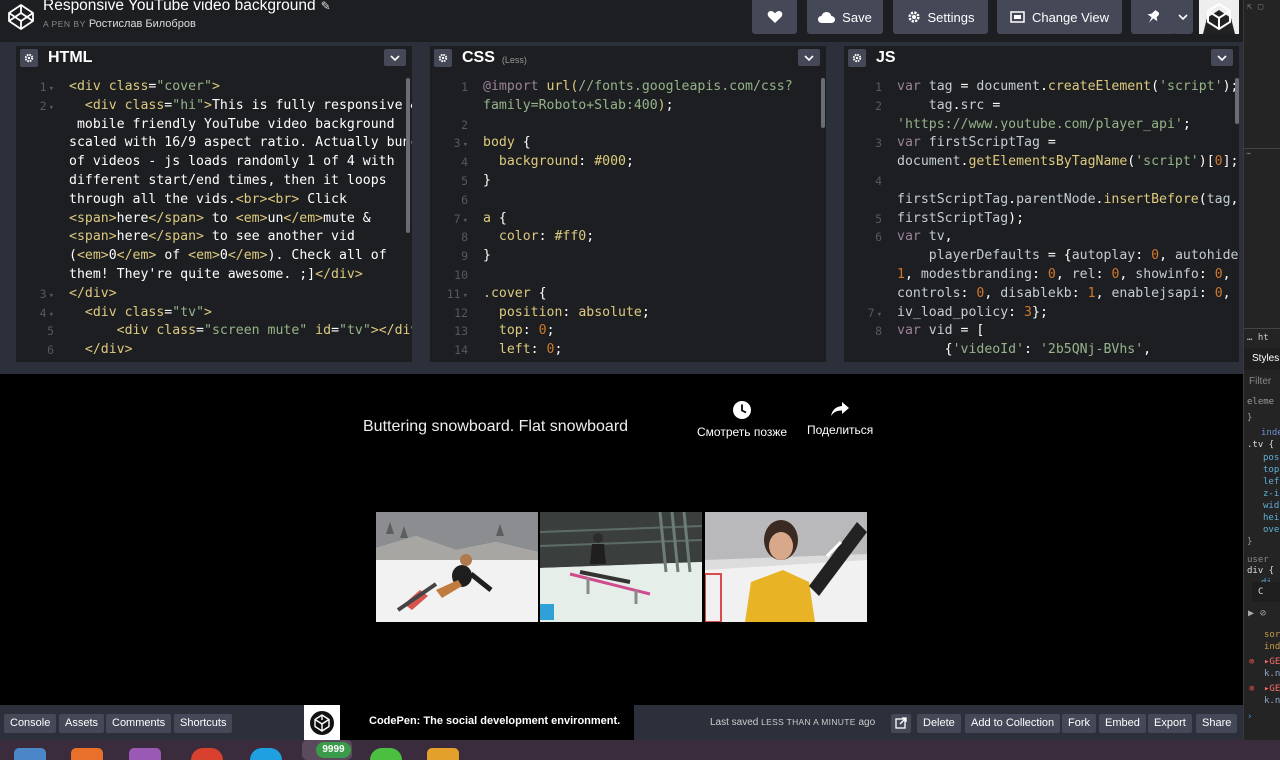 The height and width of the screenshot is (760, 1280). Describe the element at coordinates (628, 294) in the screenshot. I see `css-code-line: 11 ▾ .cover {` at that location.